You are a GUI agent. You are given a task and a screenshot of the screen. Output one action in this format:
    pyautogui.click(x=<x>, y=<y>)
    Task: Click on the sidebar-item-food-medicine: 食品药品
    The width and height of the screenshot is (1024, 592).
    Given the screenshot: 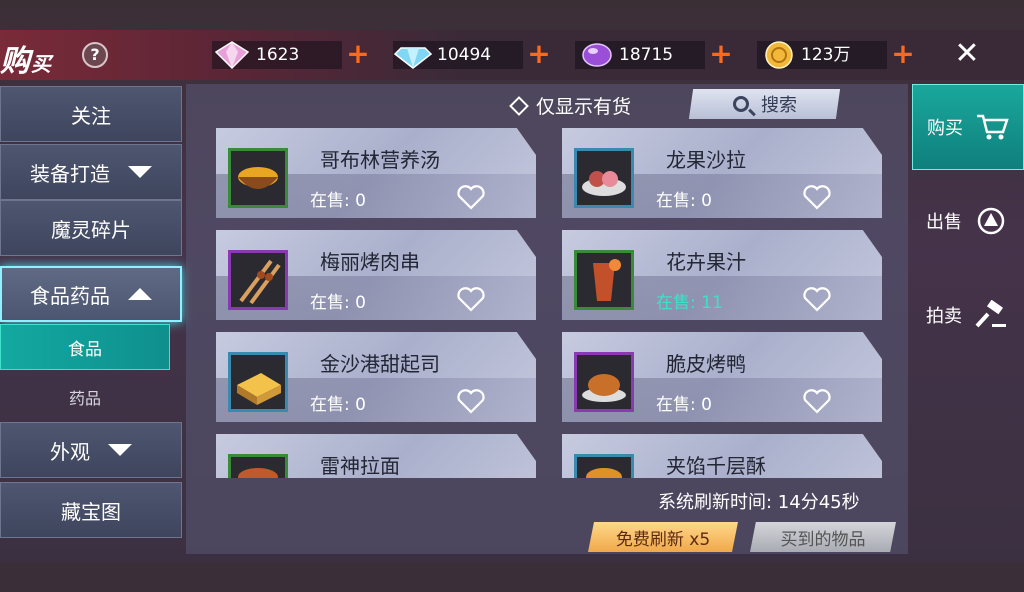 What is the action you would take?
    pyautogui.click(x=91, y=294)
    